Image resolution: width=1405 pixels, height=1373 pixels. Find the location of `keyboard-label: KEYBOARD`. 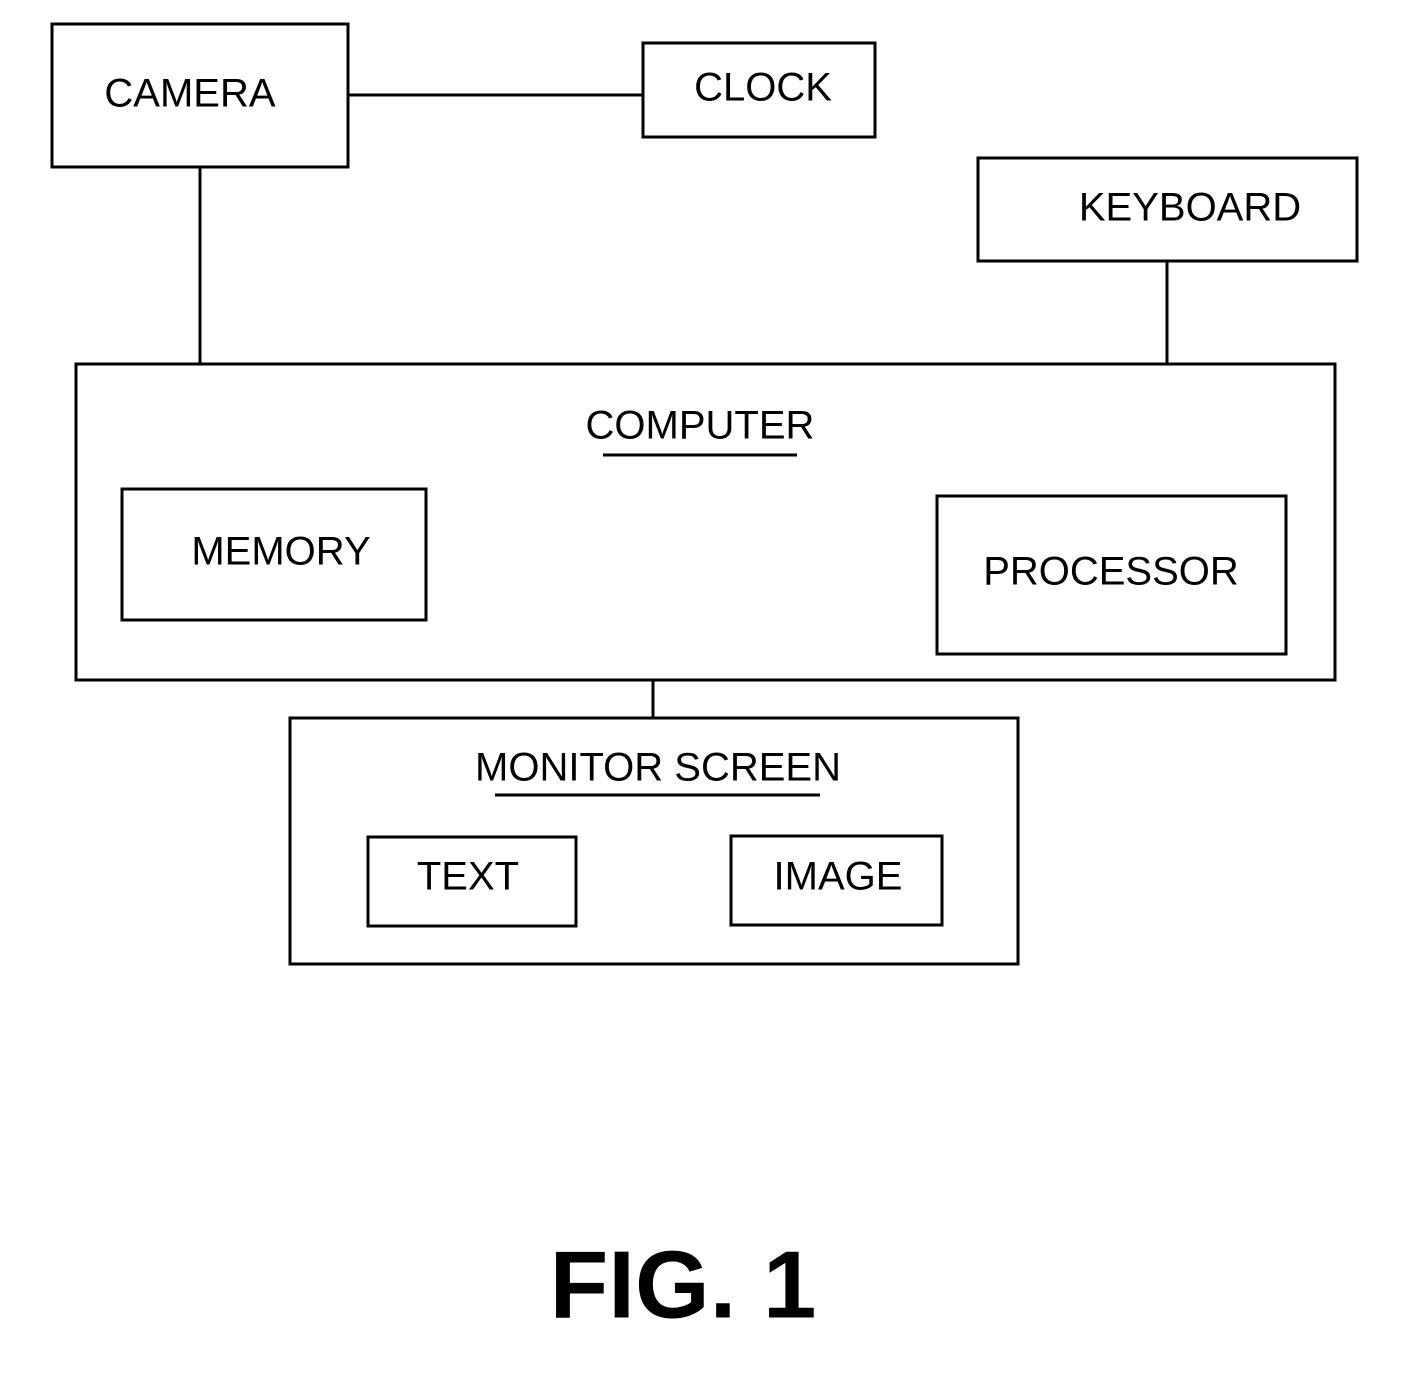

keyboard-label: KEYBOARD is located at coordinates (1190, 208).